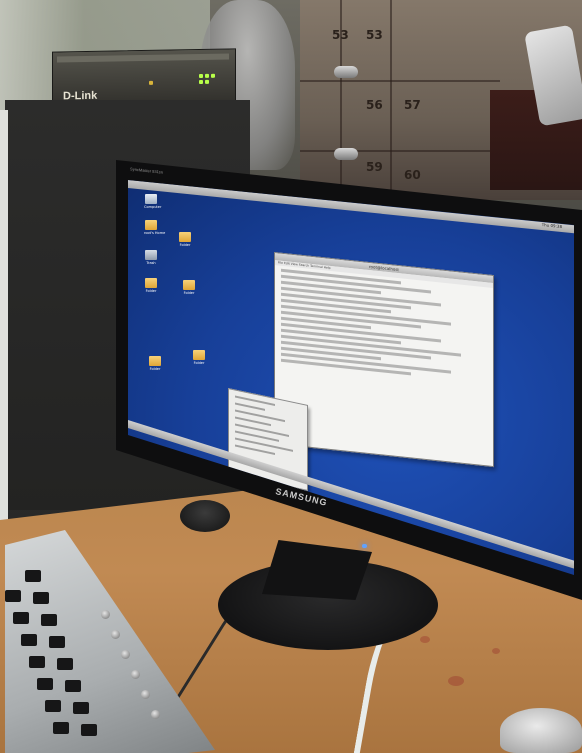  Describe the element at coordinates (151, 199) in the screenshot. I see `computer-icon` at that location.